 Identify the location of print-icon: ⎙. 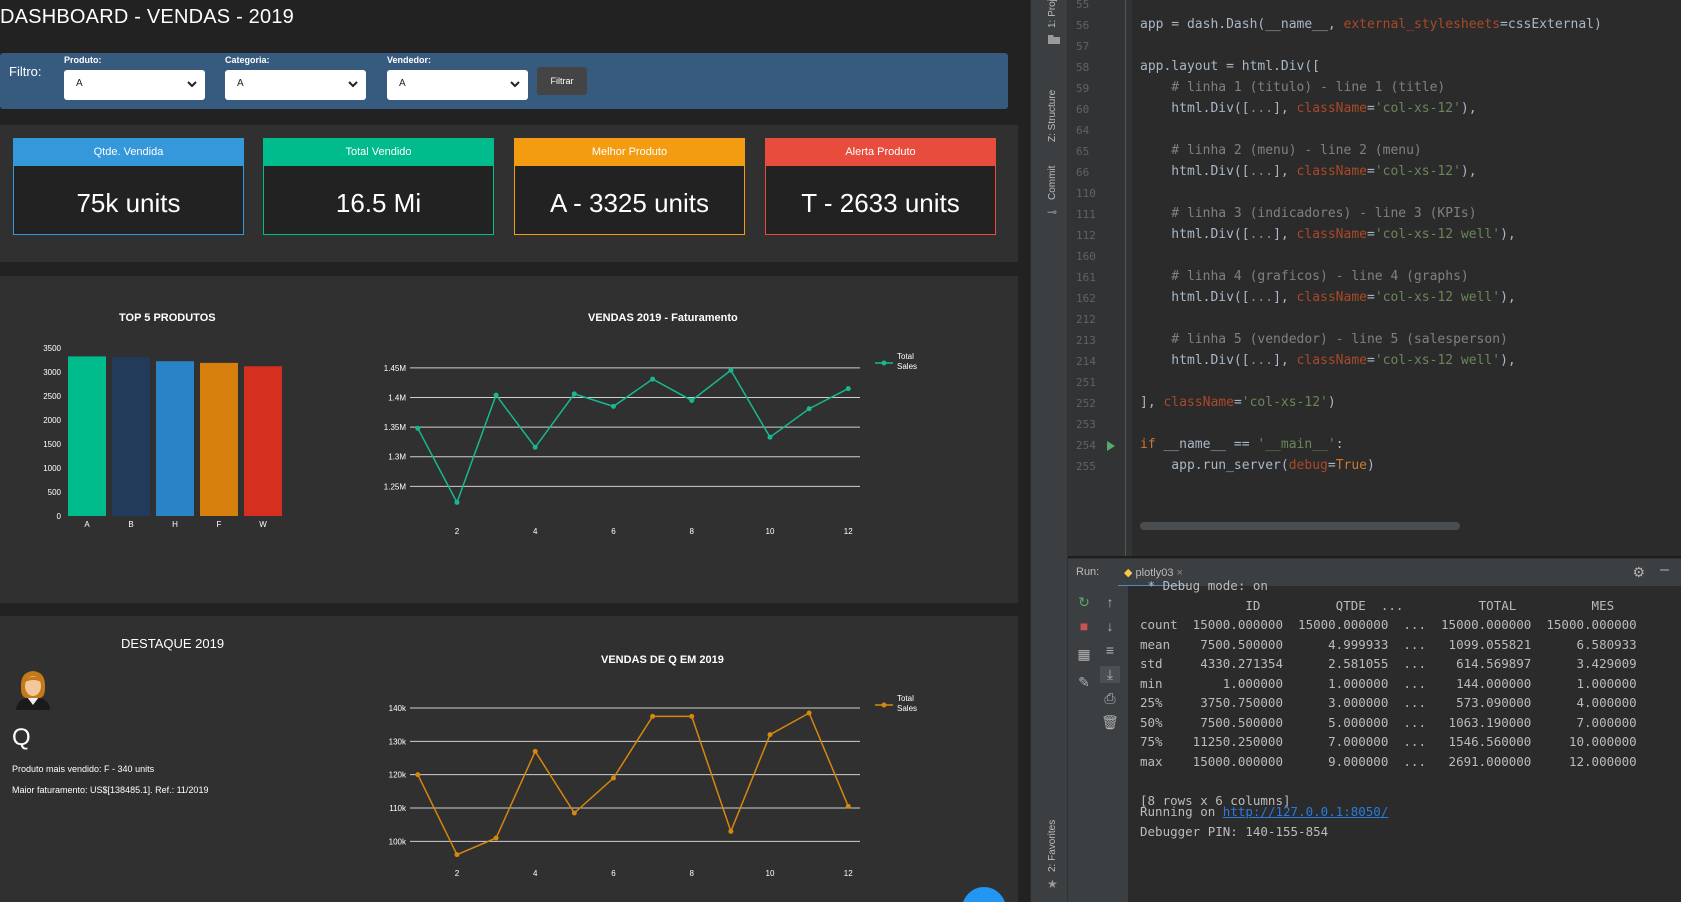
(1110, 698).